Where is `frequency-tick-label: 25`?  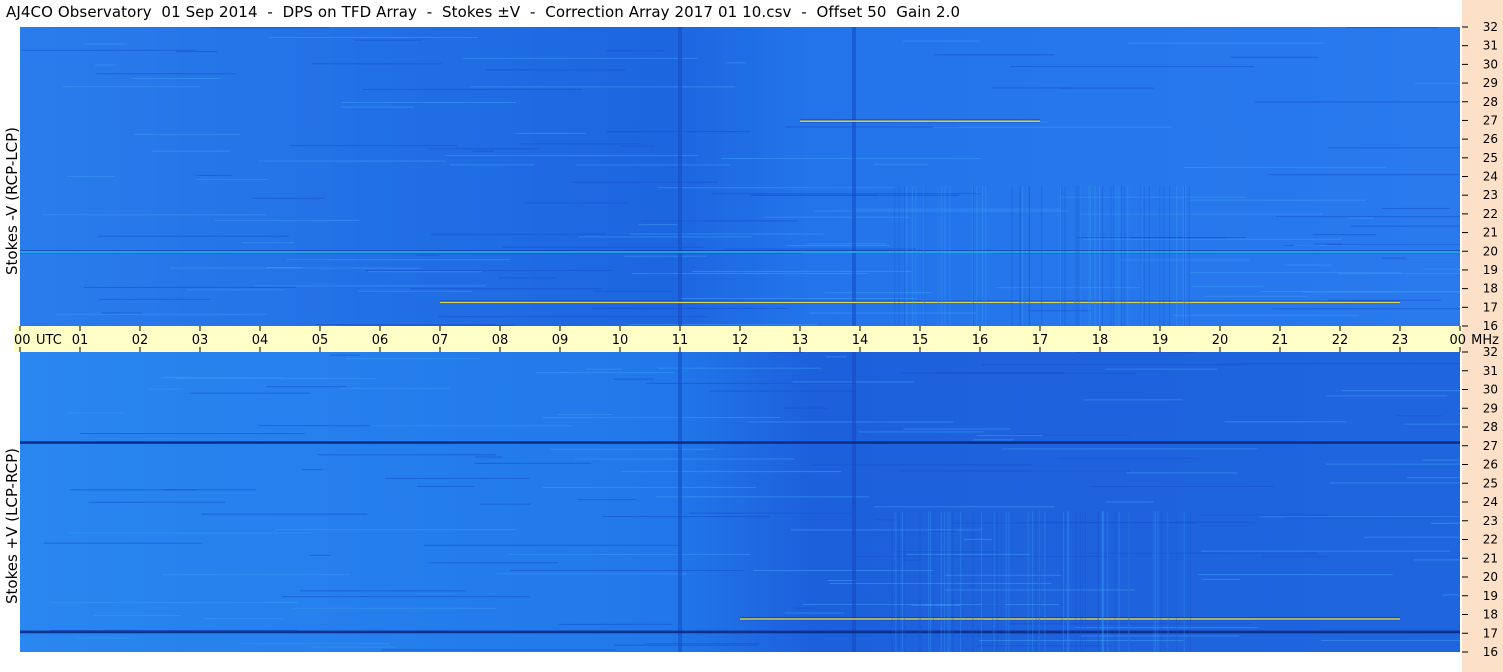 frequency-tick-label: 25 is located at coordinates (1490, 483).